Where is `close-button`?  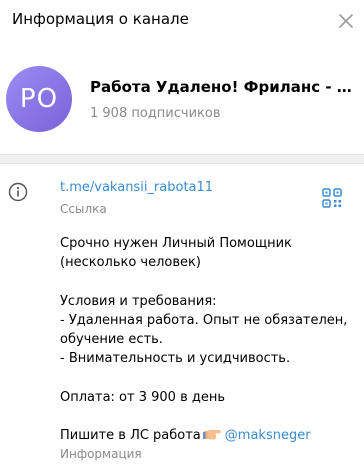 close-button is located at coordinates (346, 21).